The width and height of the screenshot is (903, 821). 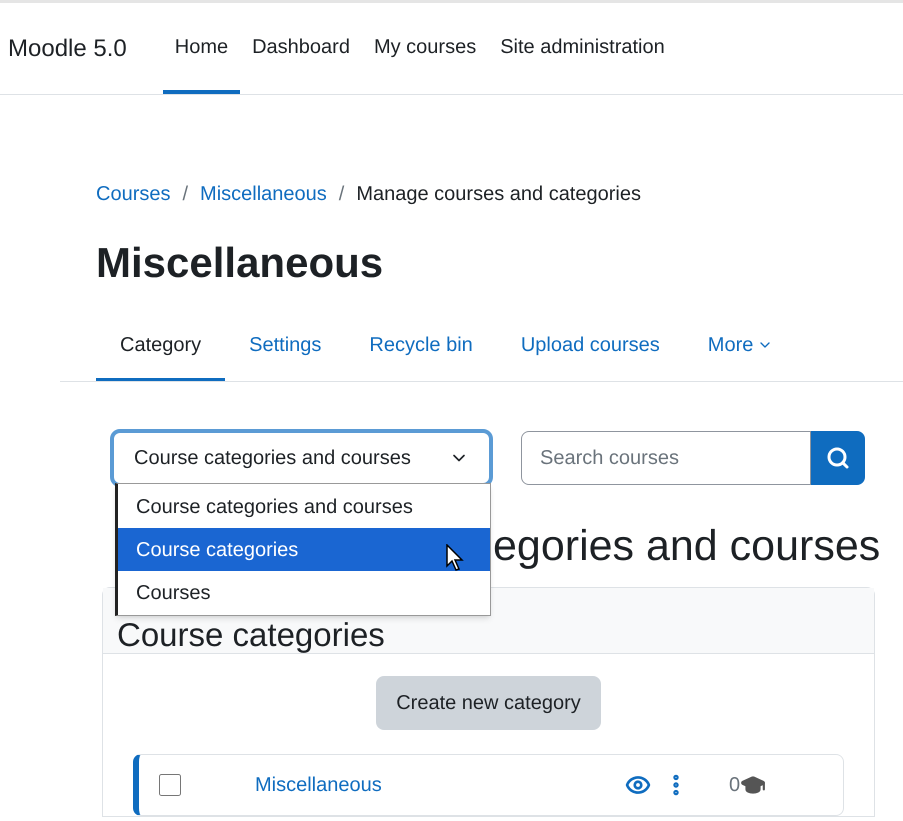 I want to click on nav-link: Home, so click(x=201, y=48).